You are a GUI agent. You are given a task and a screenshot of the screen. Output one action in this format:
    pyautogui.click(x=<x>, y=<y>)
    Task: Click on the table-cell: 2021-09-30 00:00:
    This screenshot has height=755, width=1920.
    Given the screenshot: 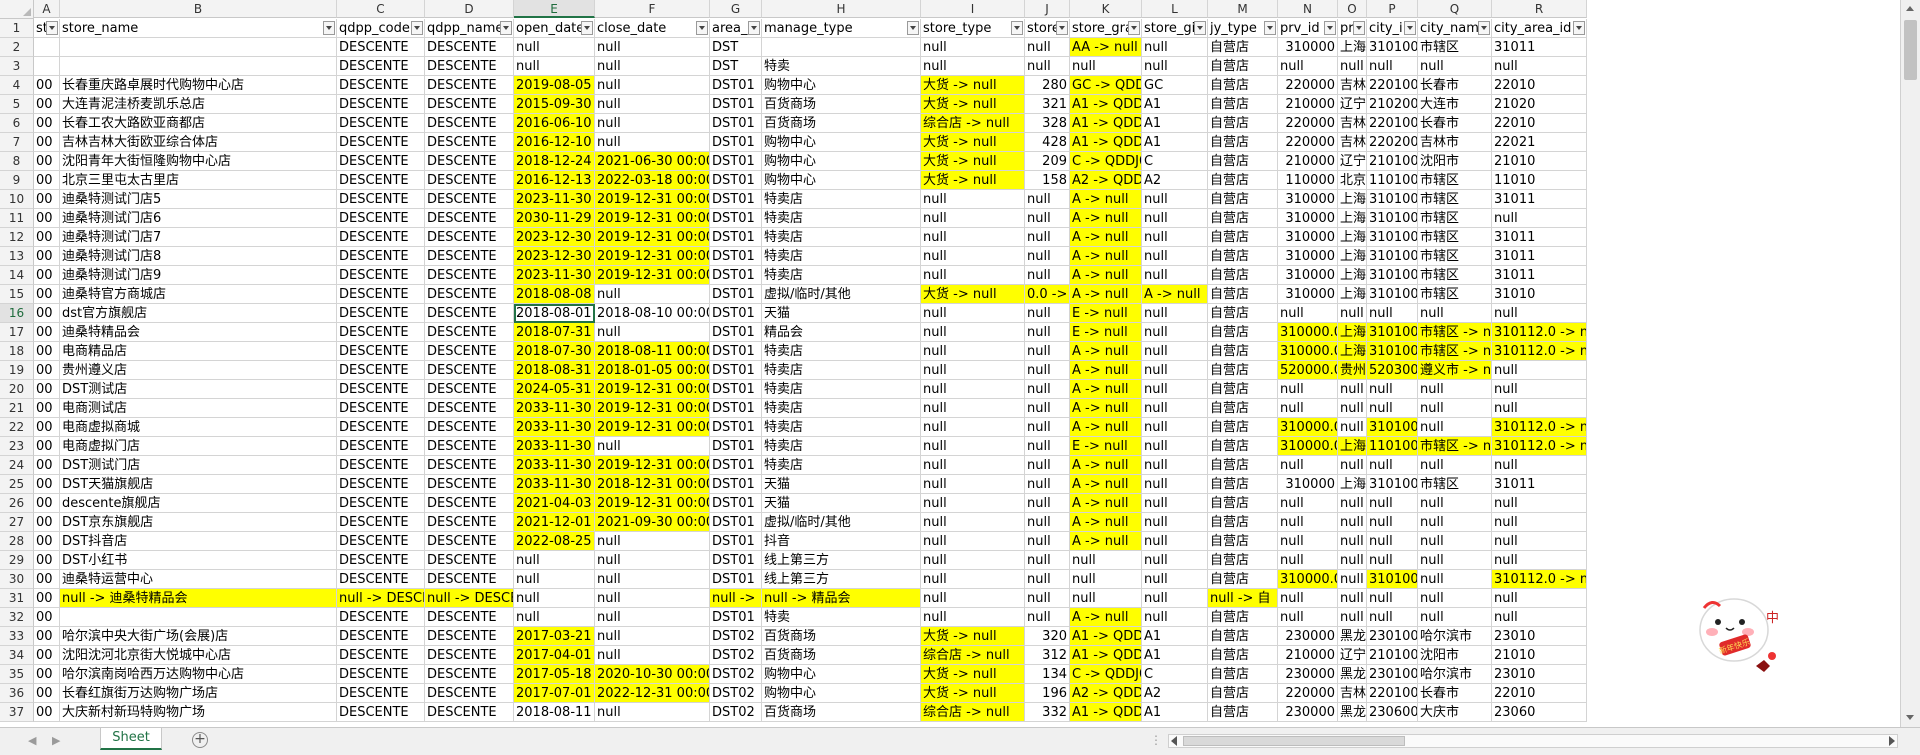 What is the action you would take?
    pyautogui.click(x=652, y=522)
    